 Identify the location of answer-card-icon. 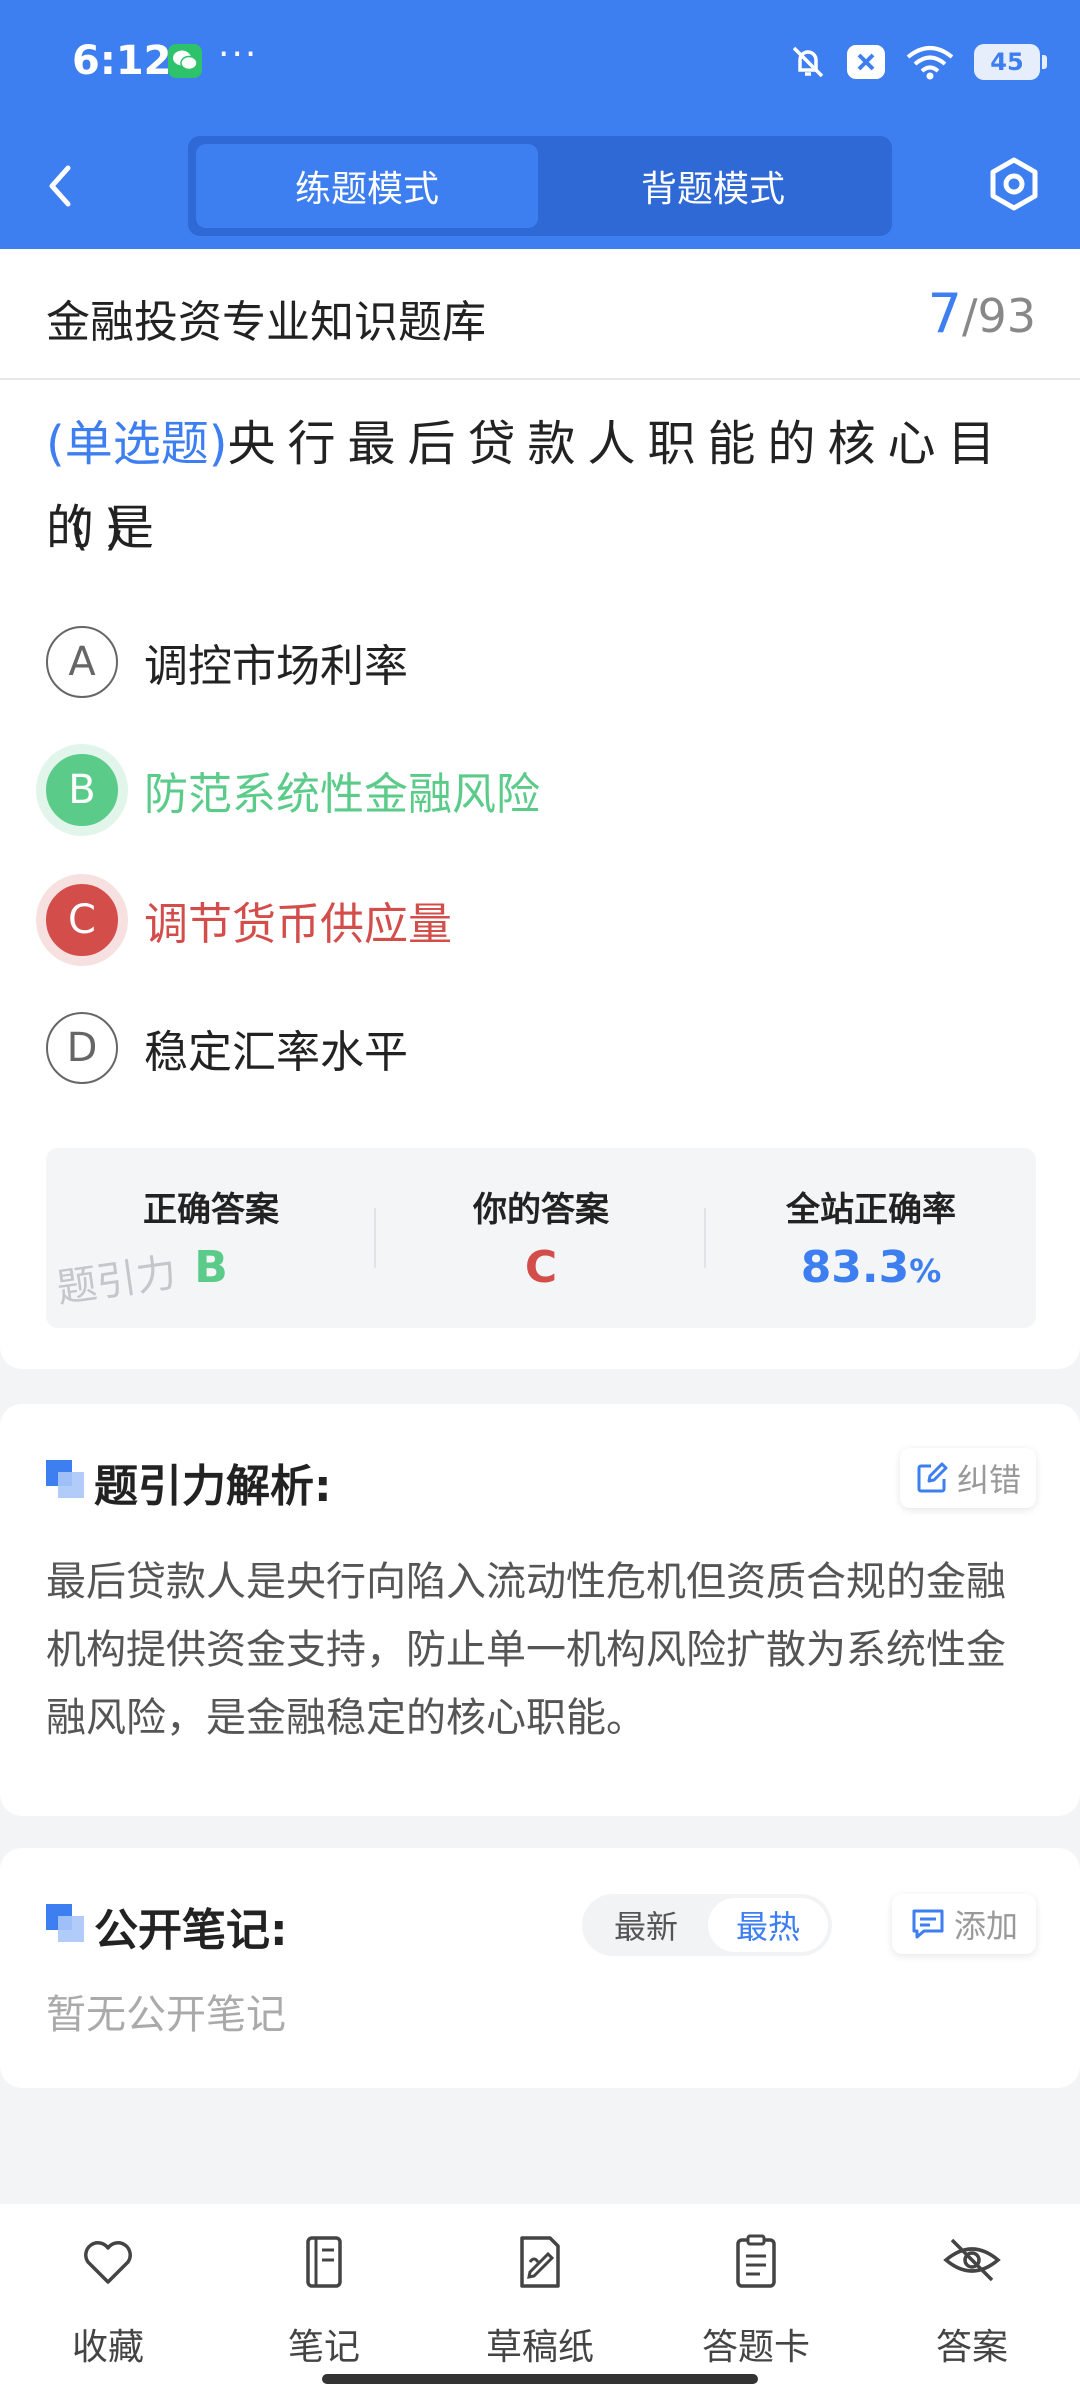
(756, 2261).